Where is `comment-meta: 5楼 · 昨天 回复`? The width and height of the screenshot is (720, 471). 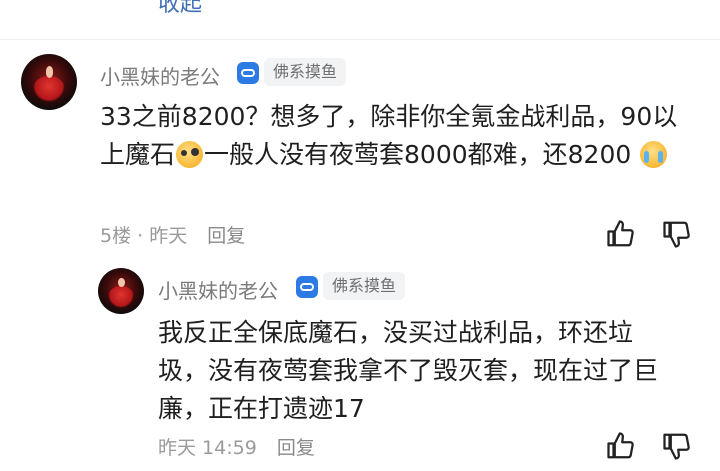
comment-meta: 5楼 · 昨天 回复 is located at coordinates (172, 234).